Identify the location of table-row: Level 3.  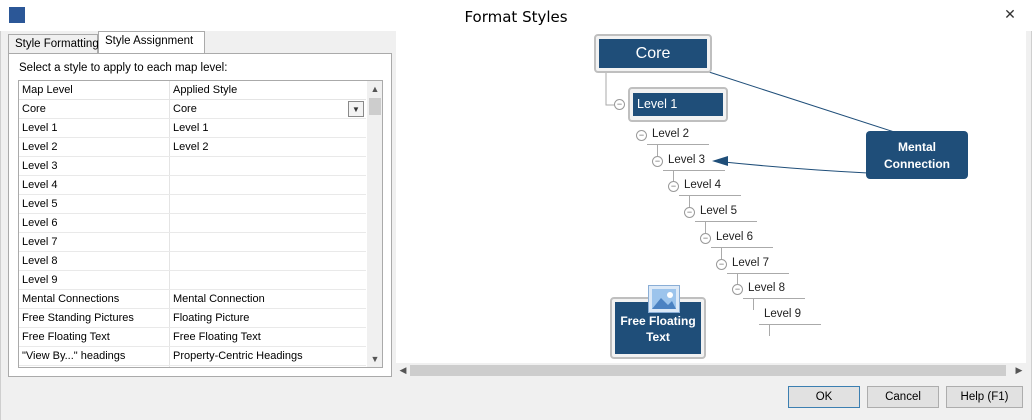
(192, 166).